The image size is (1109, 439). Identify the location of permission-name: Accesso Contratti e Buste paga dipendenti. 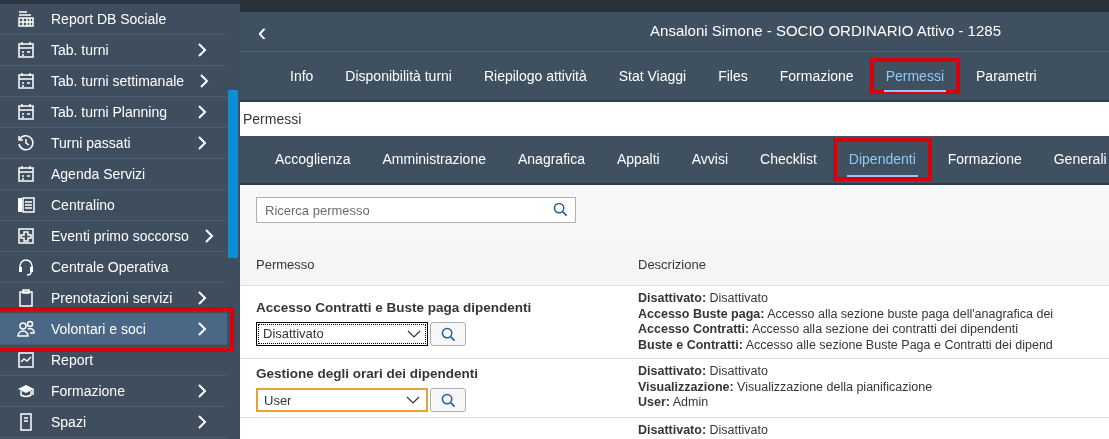
(394, 307).